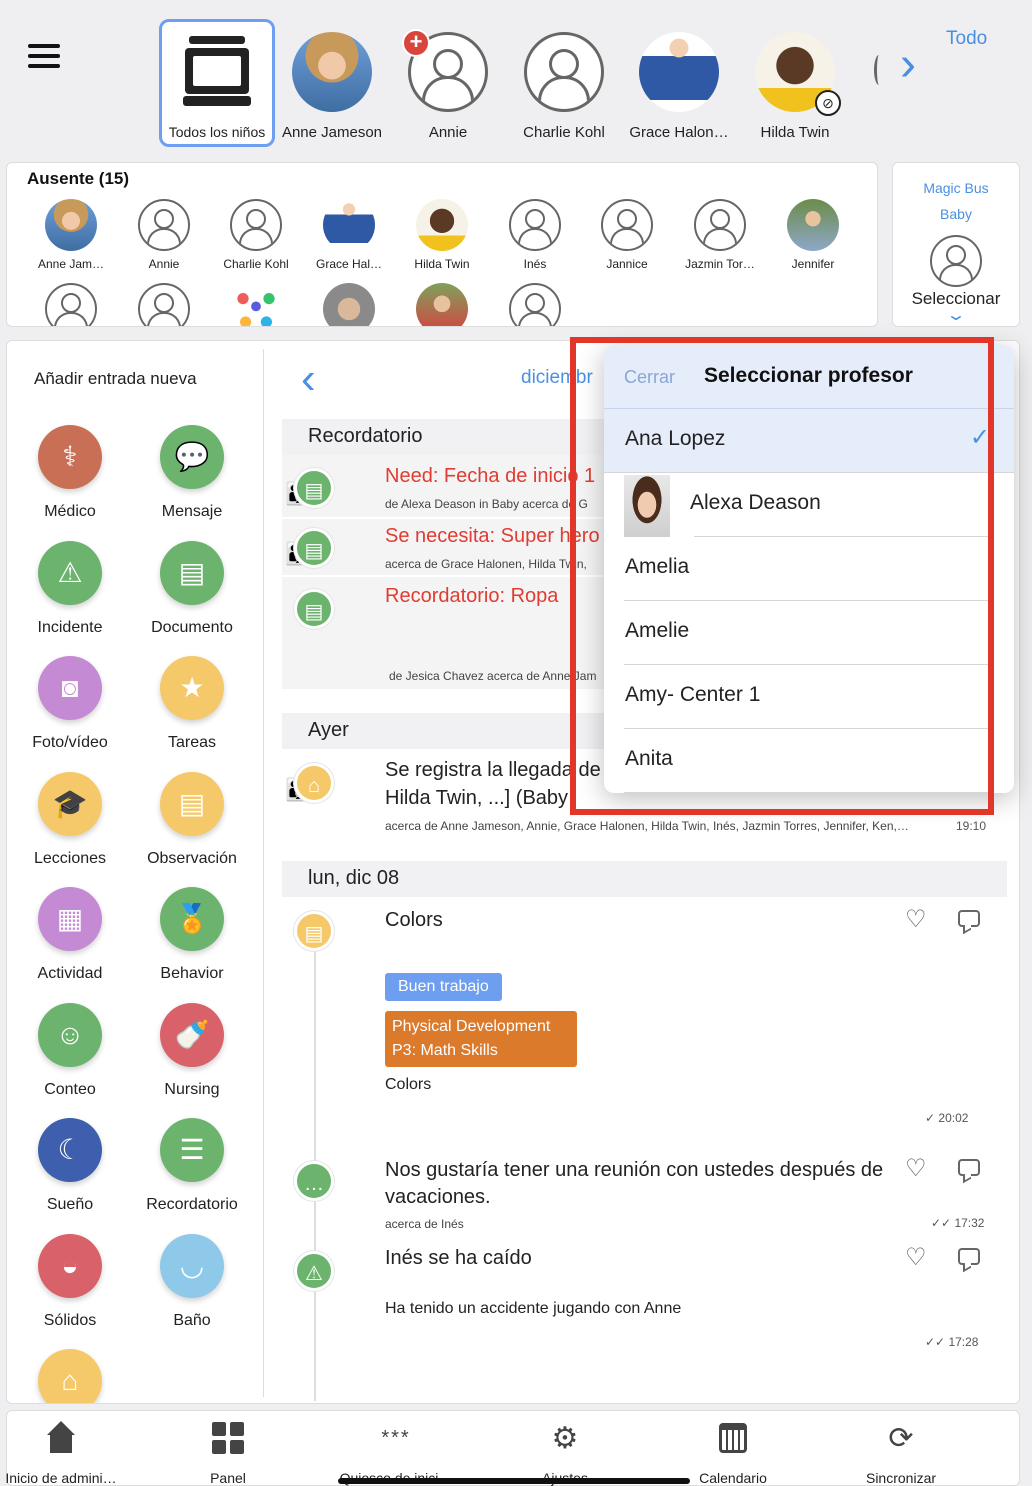 The image size is (1032, 1486). What do you see at coordinates (733, 1452) in the screenshot?
I see `tab-calendar: Calendario` at bounding box center [733, 1452].